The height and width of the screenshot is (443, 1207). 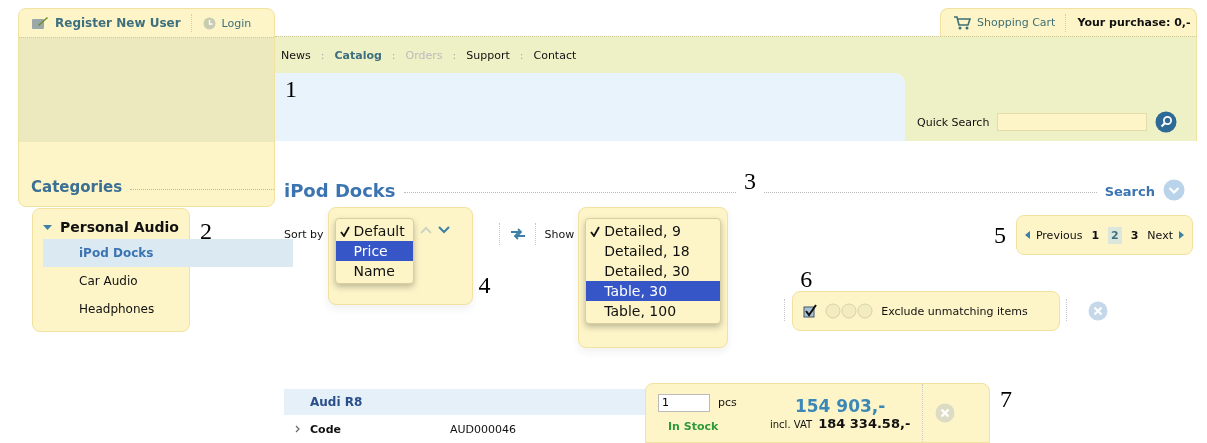 What do you see at coordinates (358, 55) in the screenshot?
I see `nav-link: Catalog` at bounding box center [358, 55].